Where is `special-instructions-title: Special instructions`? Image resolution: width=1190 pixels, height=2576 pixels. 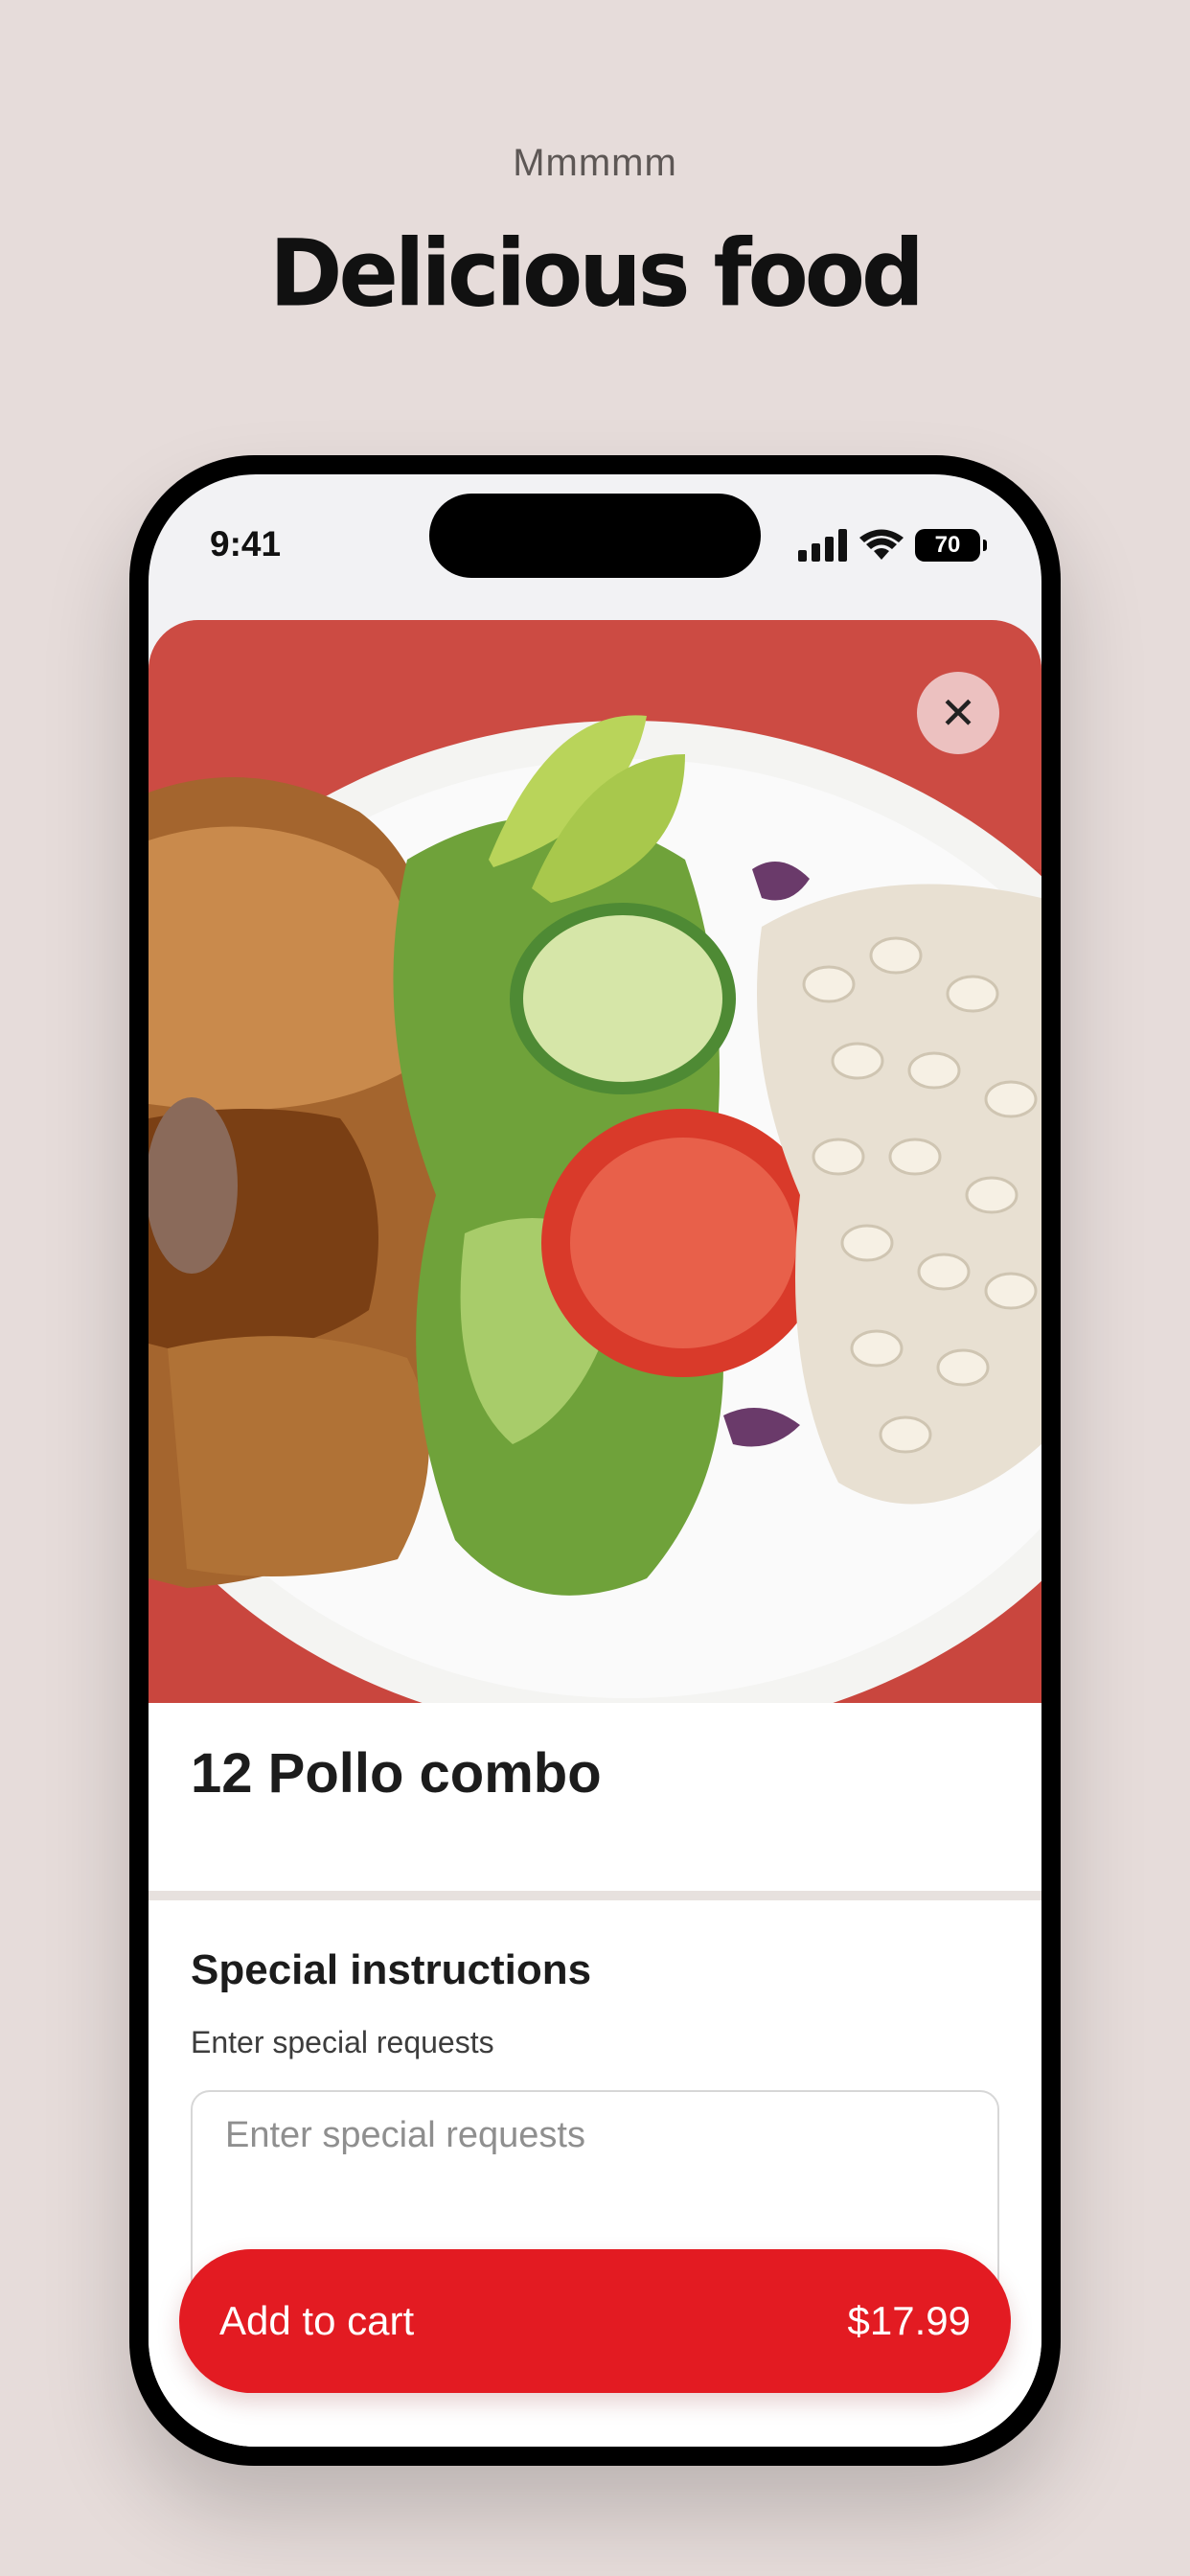 special-instructions-title: Special instructions is located at coordinates (391, 1969).